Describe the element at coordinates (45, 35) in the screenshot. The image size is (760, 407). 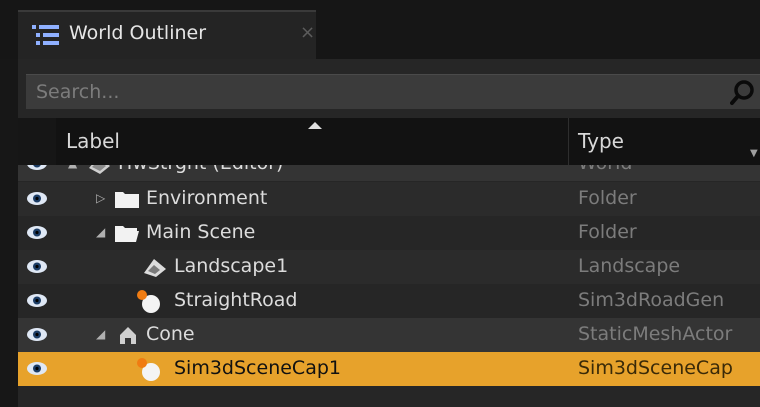
I see `list-icon` at that location.